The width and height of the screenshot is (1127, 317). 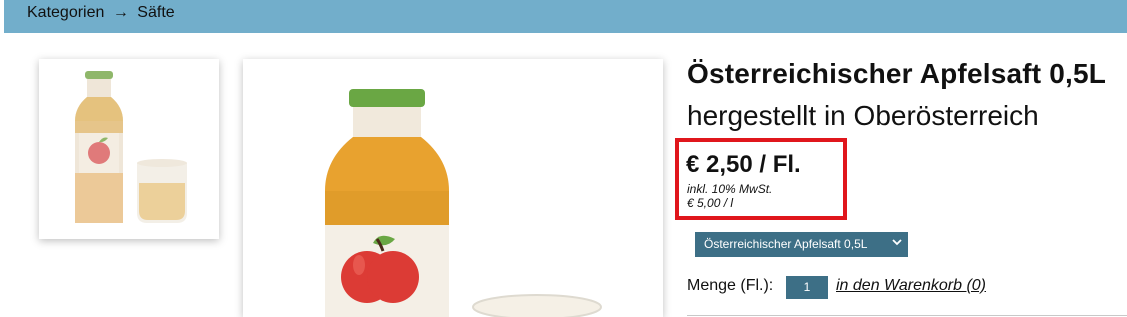 I want to click on variant-select-value: Österreichischer Apfelsaft 0,5L, so click(x=786, y=244).